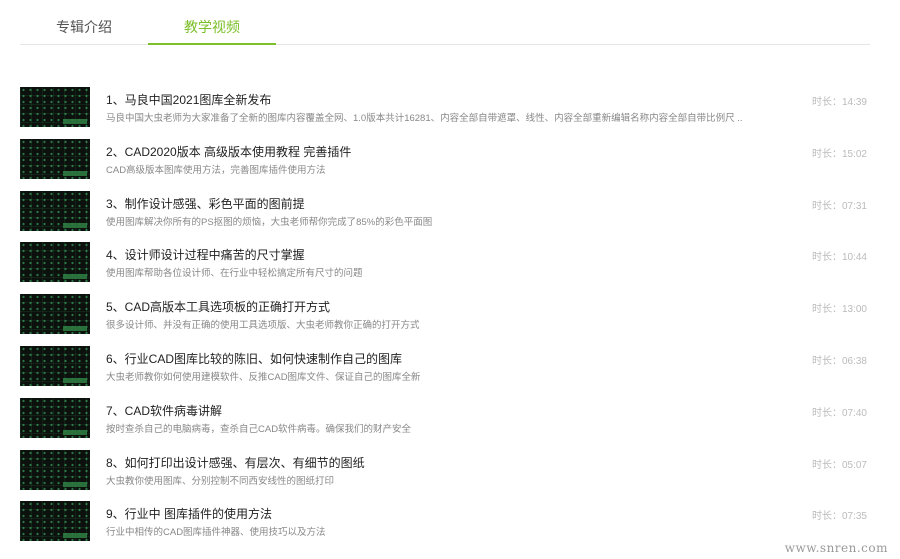 Image resolution: width=900 pixels, height=559 pixels. What do you see at coordinates (836, 548) in the screenshot?
I see `site-watermark: www.snren.com` at bounding box center [836, 548].